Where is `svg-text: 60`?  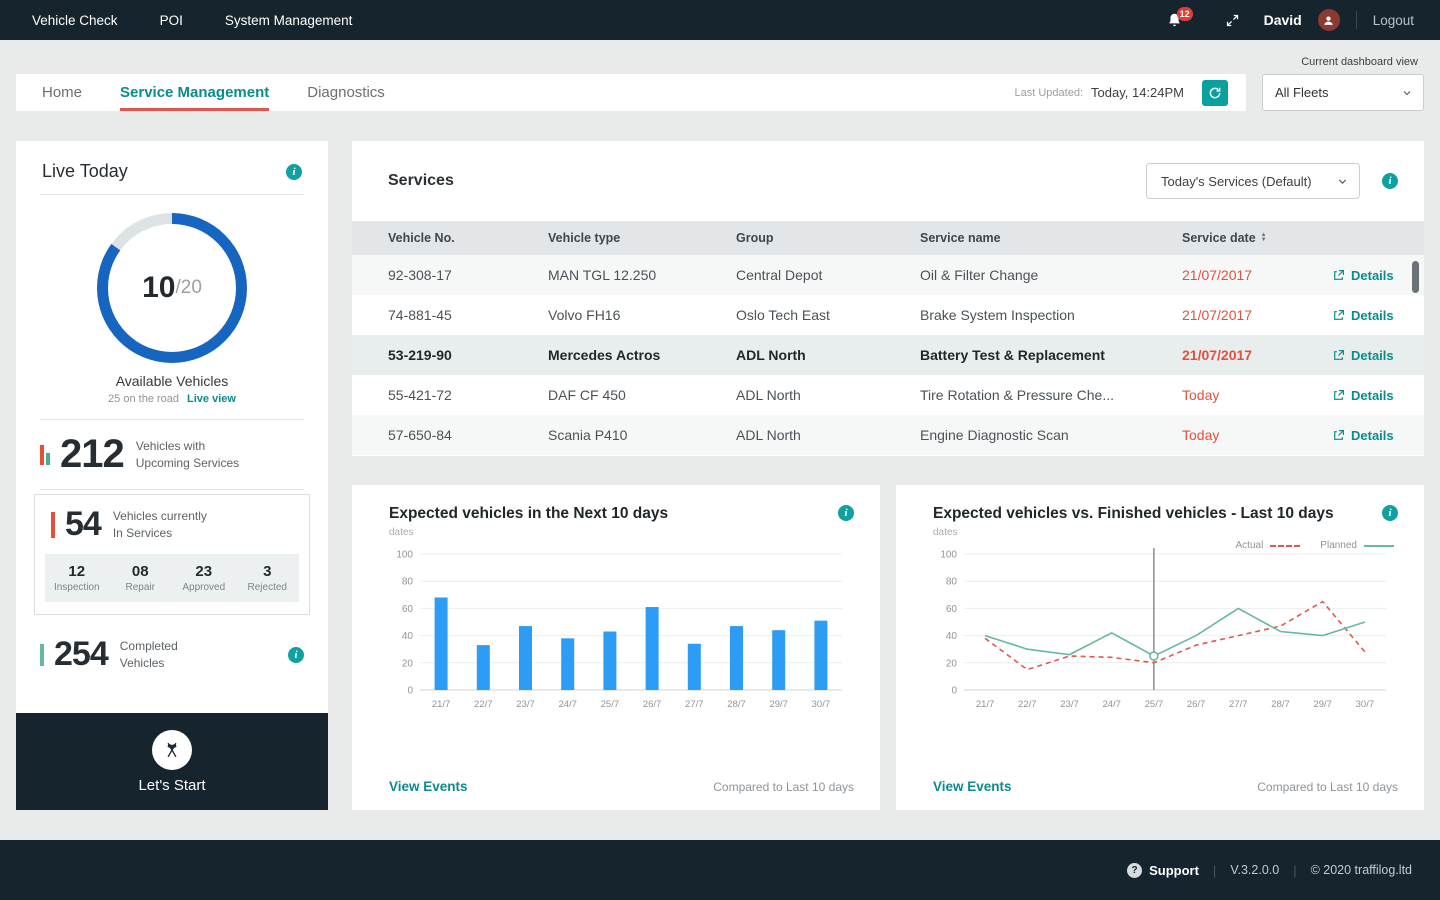
svg-text: 60 is located at coordinates (408, 609).